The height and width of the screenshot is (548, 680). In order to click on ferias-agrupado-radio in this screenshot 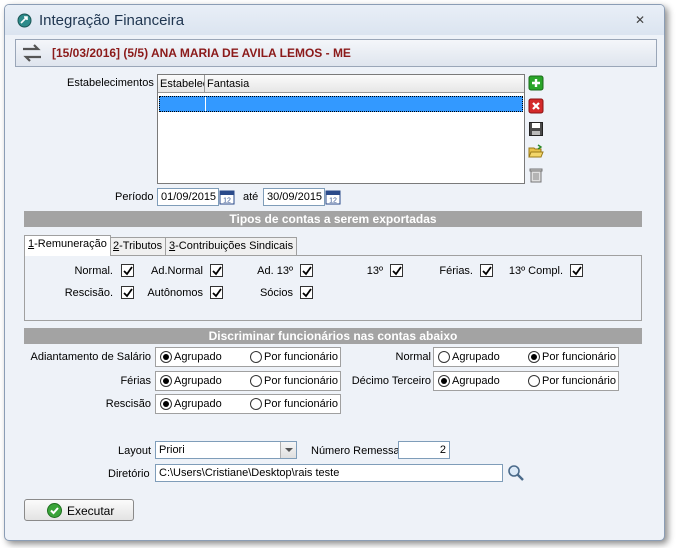, I will do `click(166, 381)`.